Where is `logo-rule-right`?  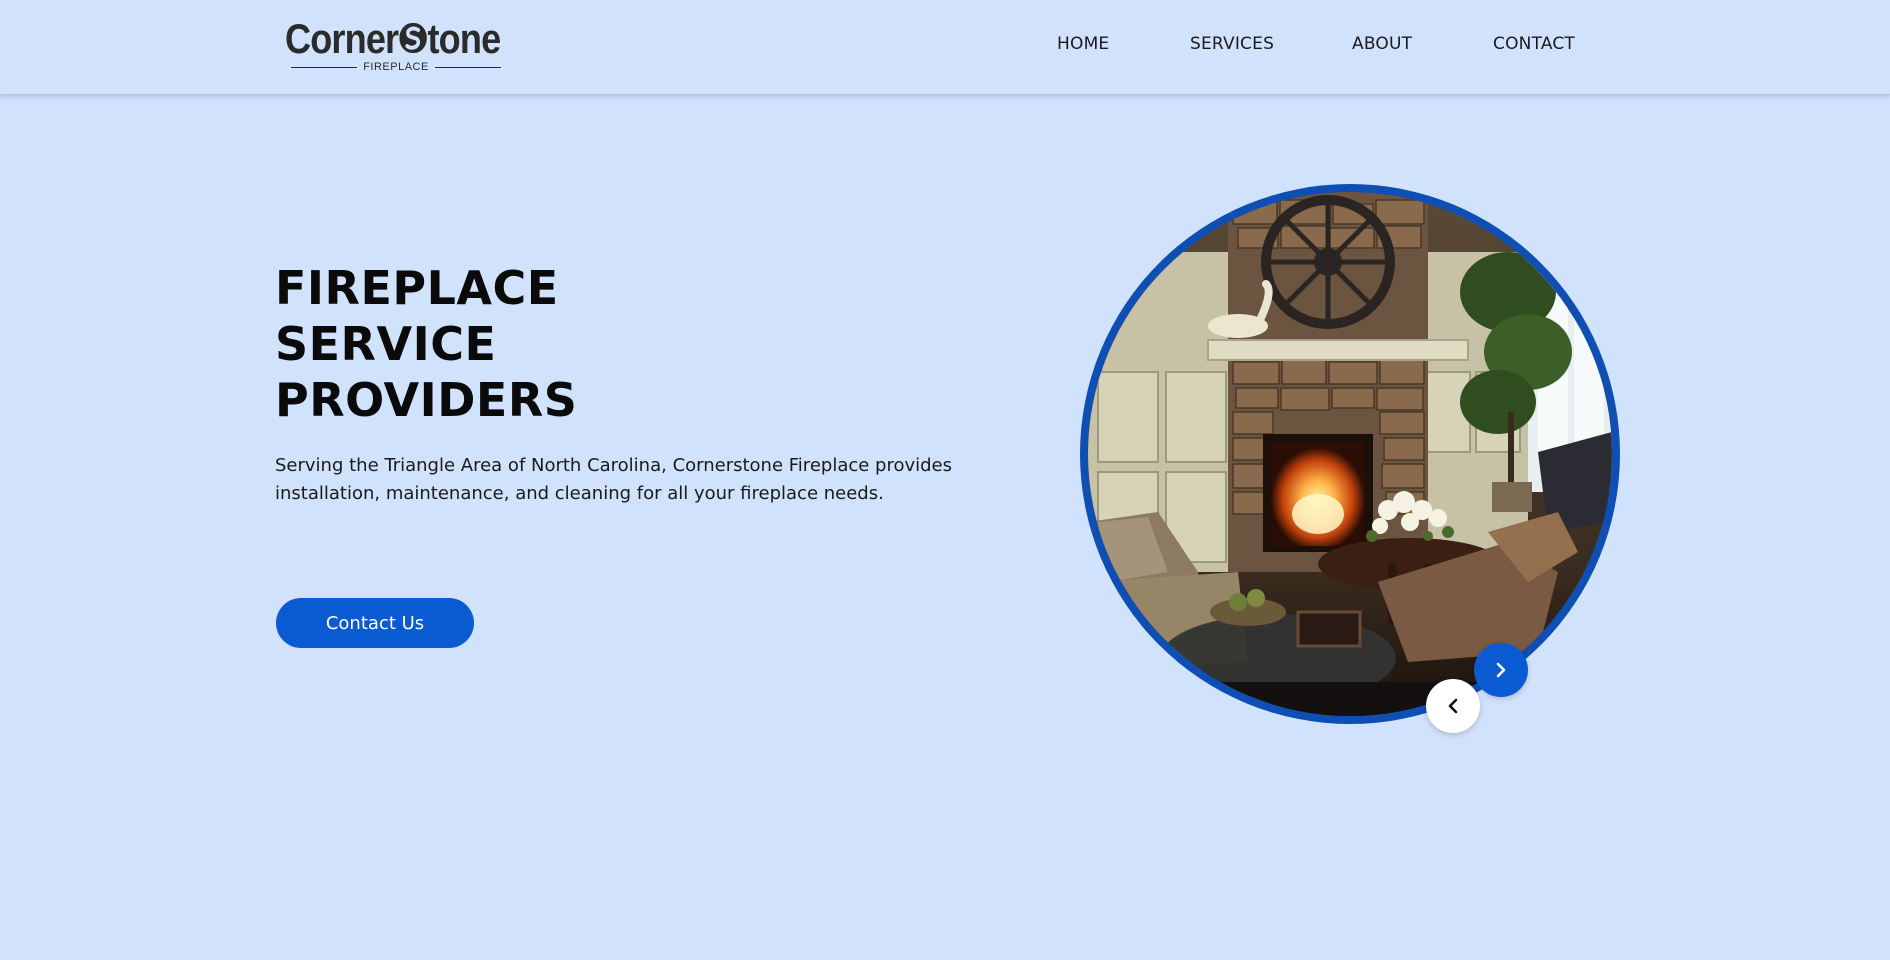
logo-rule-right is located at coordinates (468, 67).